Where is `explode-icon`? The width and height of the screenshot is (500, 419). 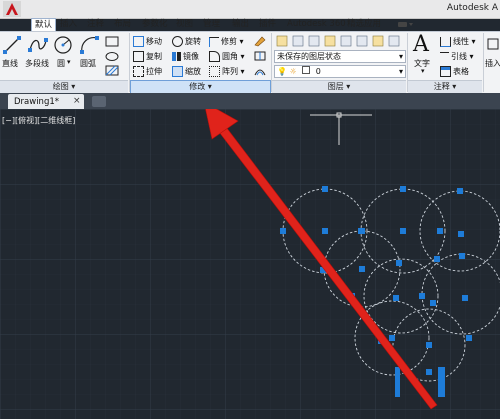
explode-icon is located at coordinates (260, 56).